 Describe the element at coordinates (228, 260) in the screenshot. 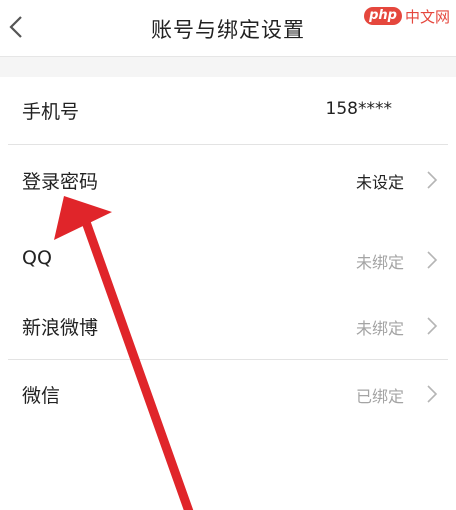

I see `qq-row: QQ 未绑定` at that location.